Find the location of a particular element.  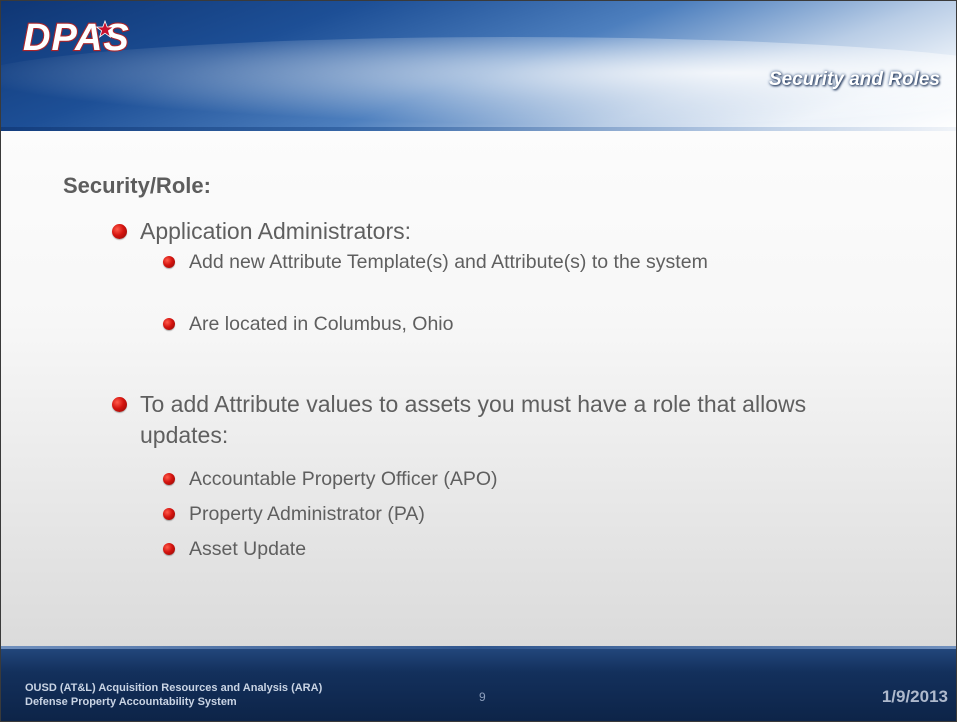

dpas-logo: DPAS is located at coordinates (84, 37).